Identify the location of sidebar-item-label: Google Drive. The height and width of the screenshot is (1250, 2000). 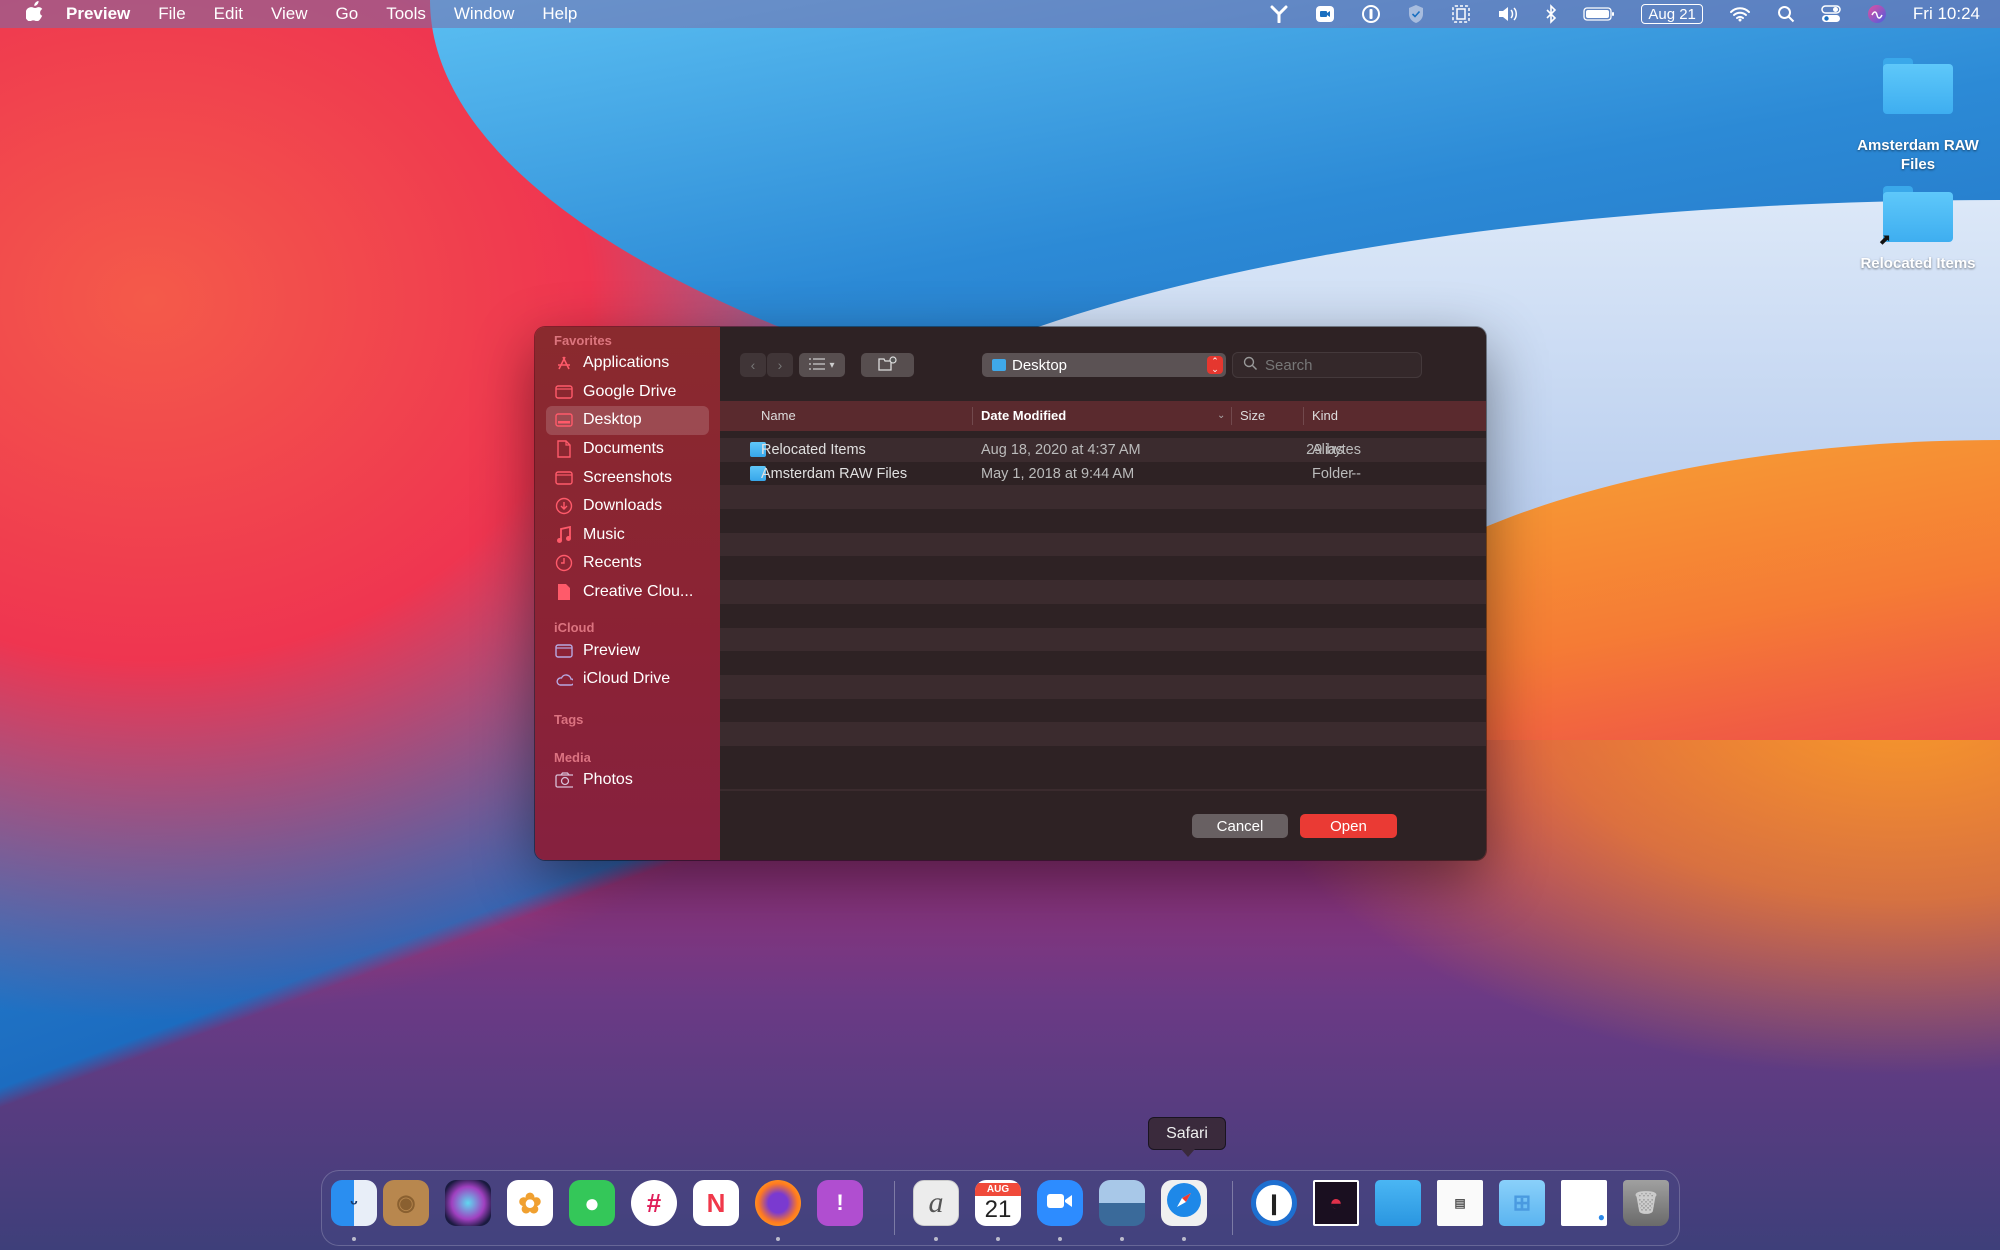
(630, 391).